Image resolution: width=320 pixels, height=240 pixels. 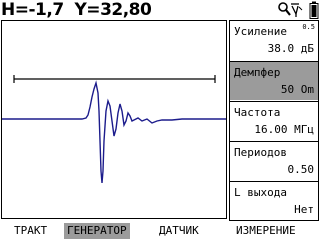 What do you see at coordinates (284, 129) in the screenshot?
I see `param-frequency-value: 16.00 МГц` at bounding box center [284, 129].